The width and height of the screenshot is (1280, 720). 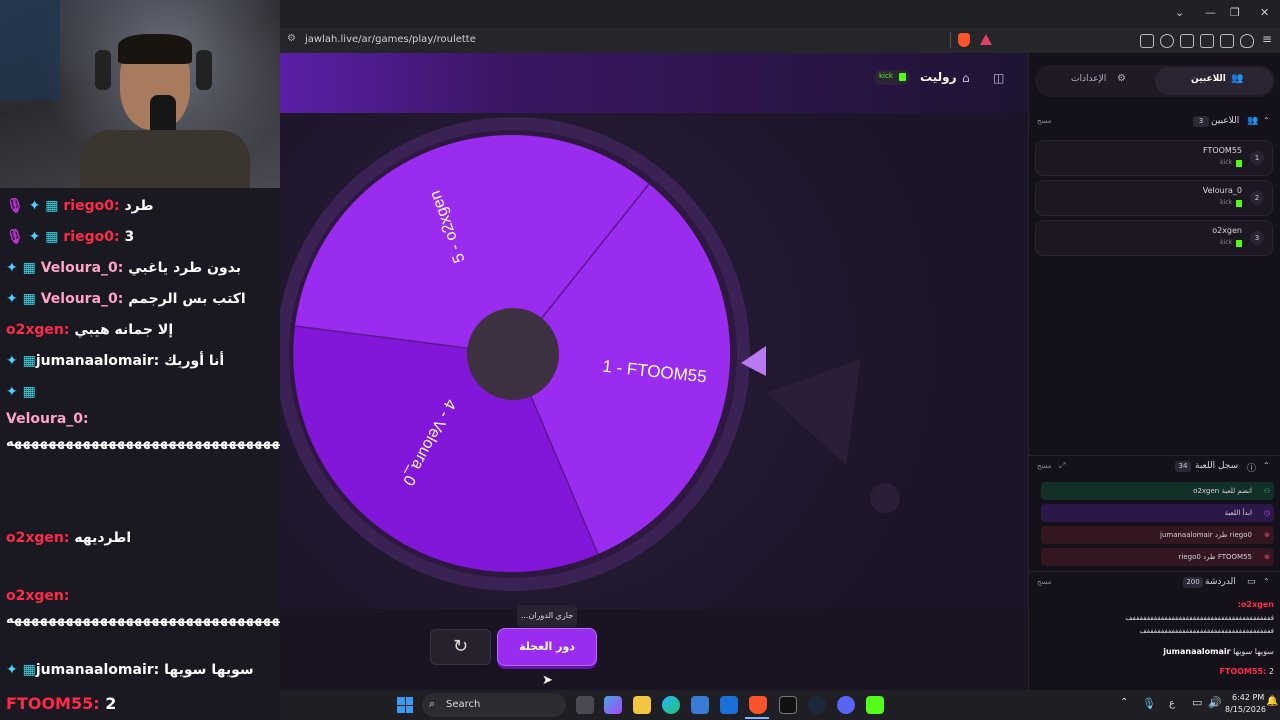 What do you see at coordinates (998, 78) in the screenshot?
I see `panel-toggle-icon: ◫` at bounding box center [998, 78].